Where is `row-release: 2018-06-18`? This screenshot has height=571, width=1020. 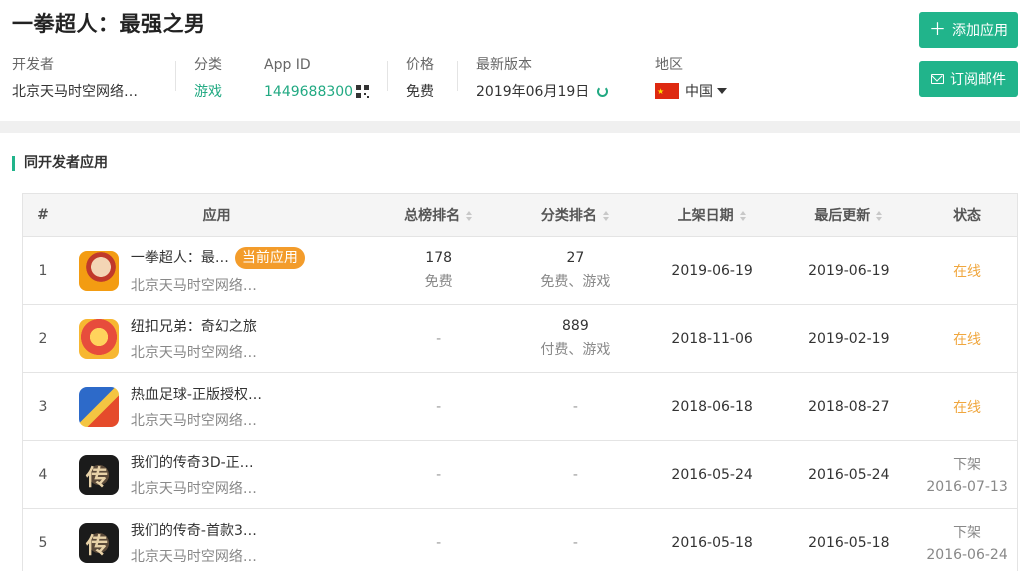 row-release: 2018-06-18 is located at coordinates (712, 406).